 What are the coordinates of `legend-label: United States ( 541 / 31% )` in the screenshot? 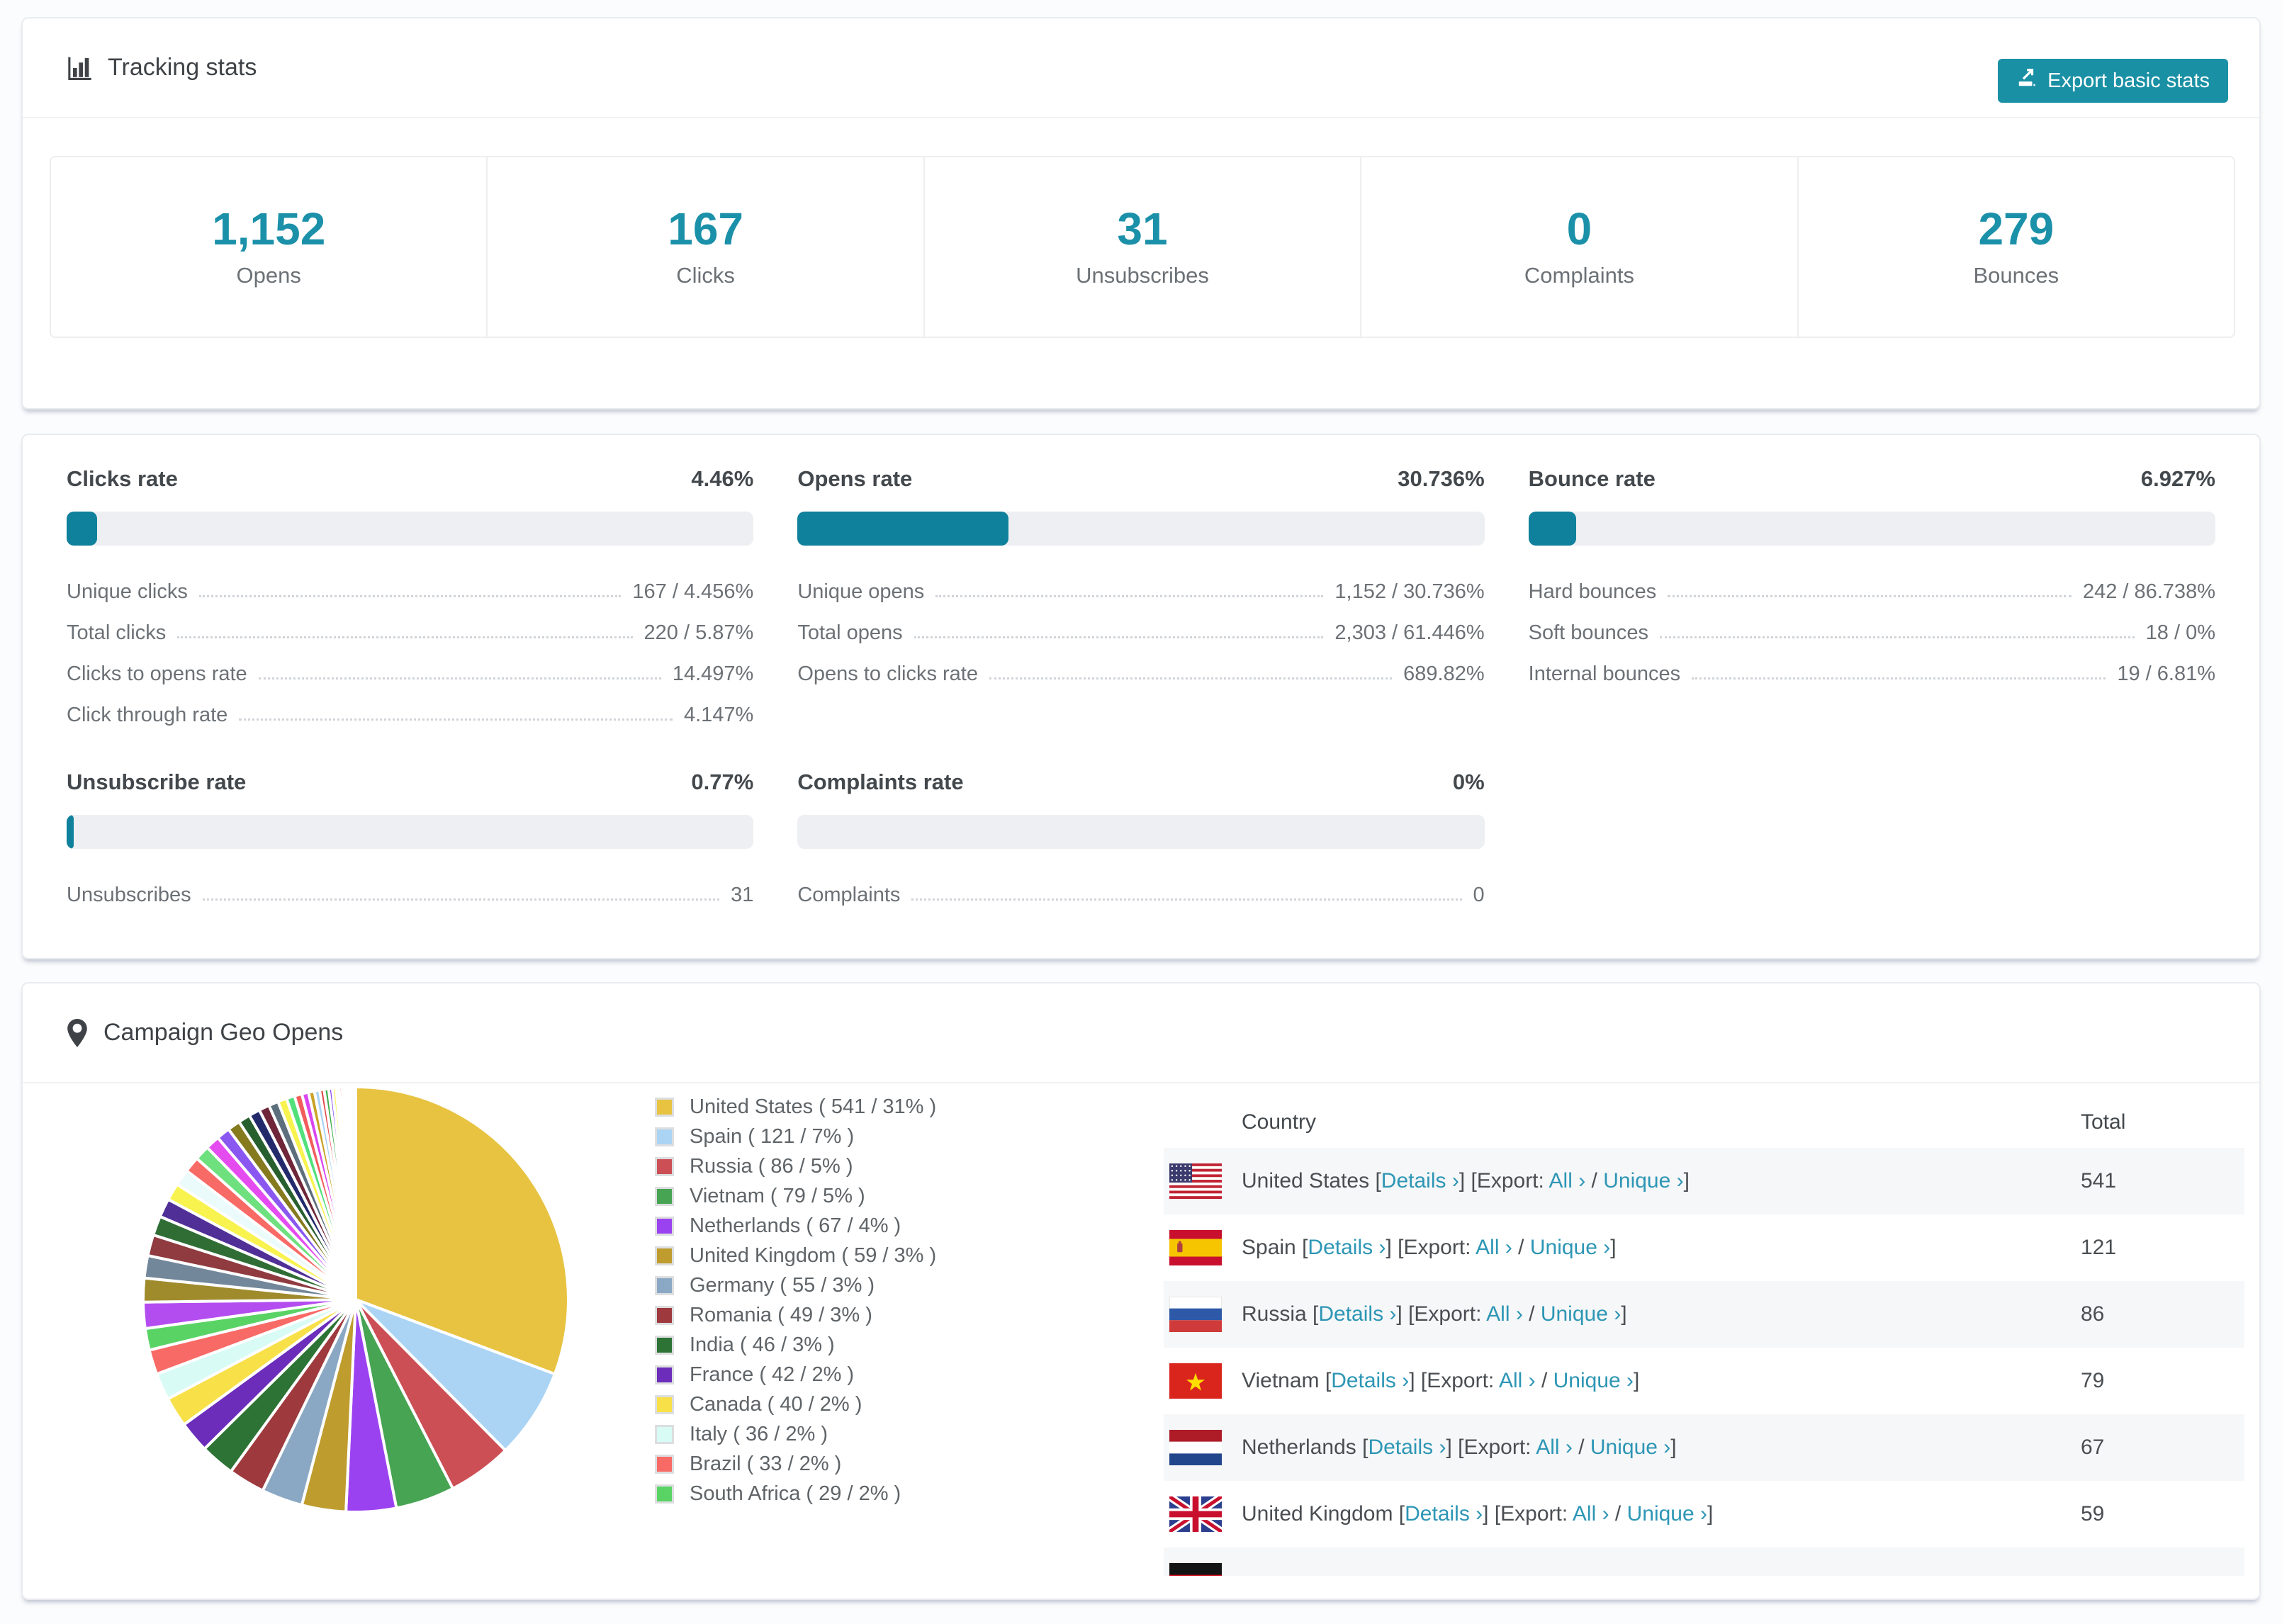 It's located at (813, 1106).